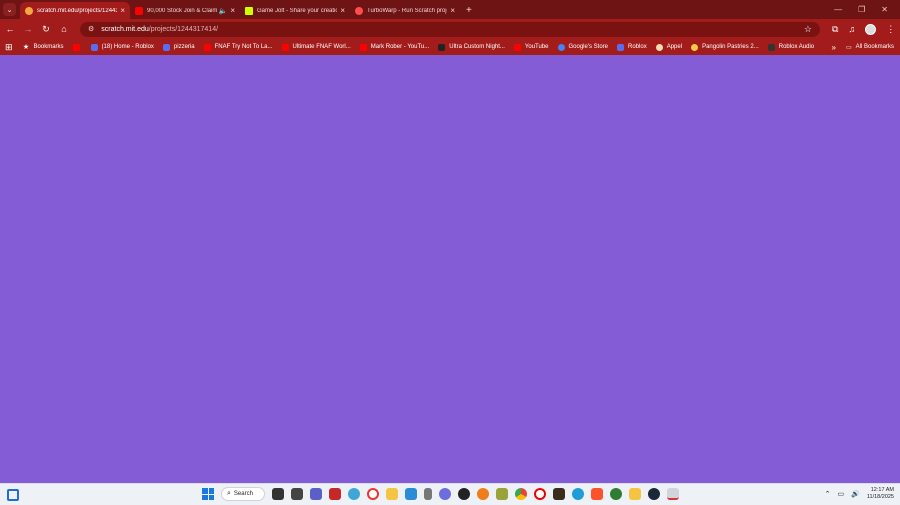 This screenshot has height=505, width=900. What do you see at coordinates (828, 494) in the screenshot?
I see `chevron-up-icon: ⌃` at bounding box center [828, 494].